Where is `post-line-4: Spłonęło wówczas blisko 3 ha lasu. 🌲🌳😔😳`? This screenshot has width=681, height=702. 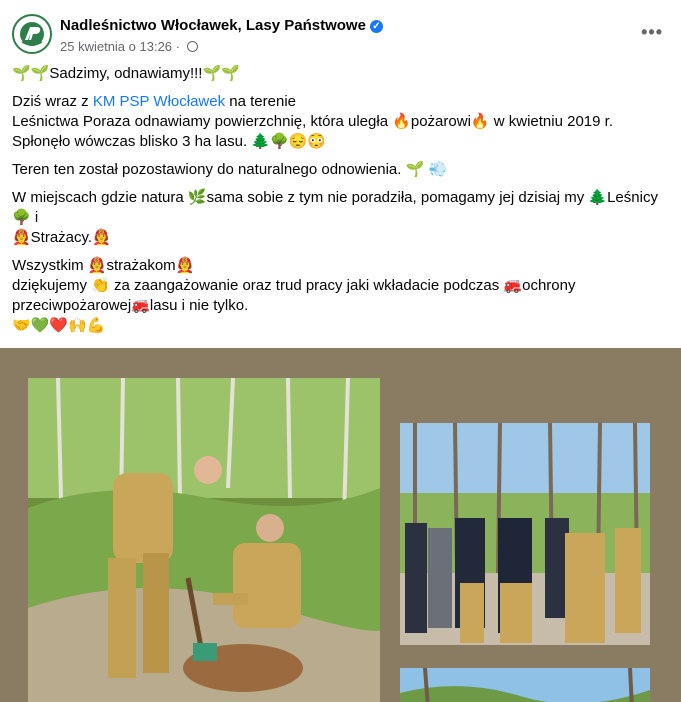 post-line-4: Spłonęło wówczas blisko 3 ha lasu. 🌲🌳😔😳 is located at coordinates (169, 141).